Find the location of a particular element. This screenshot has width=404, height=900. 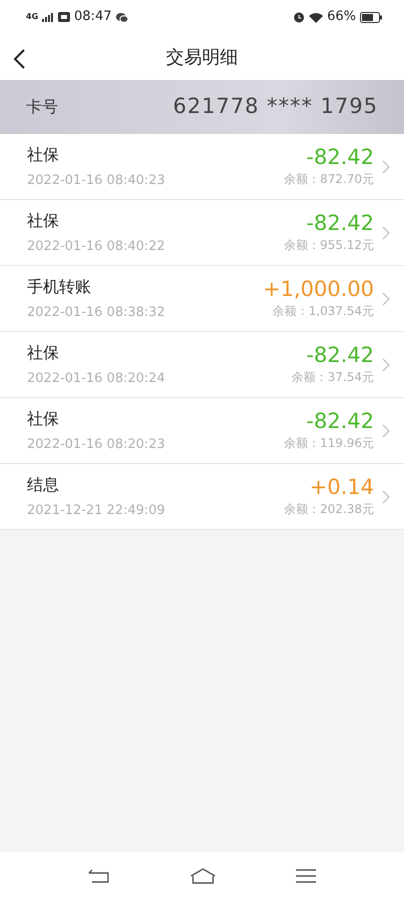

card-label: 卡号 is located at coordinates (42, 107).